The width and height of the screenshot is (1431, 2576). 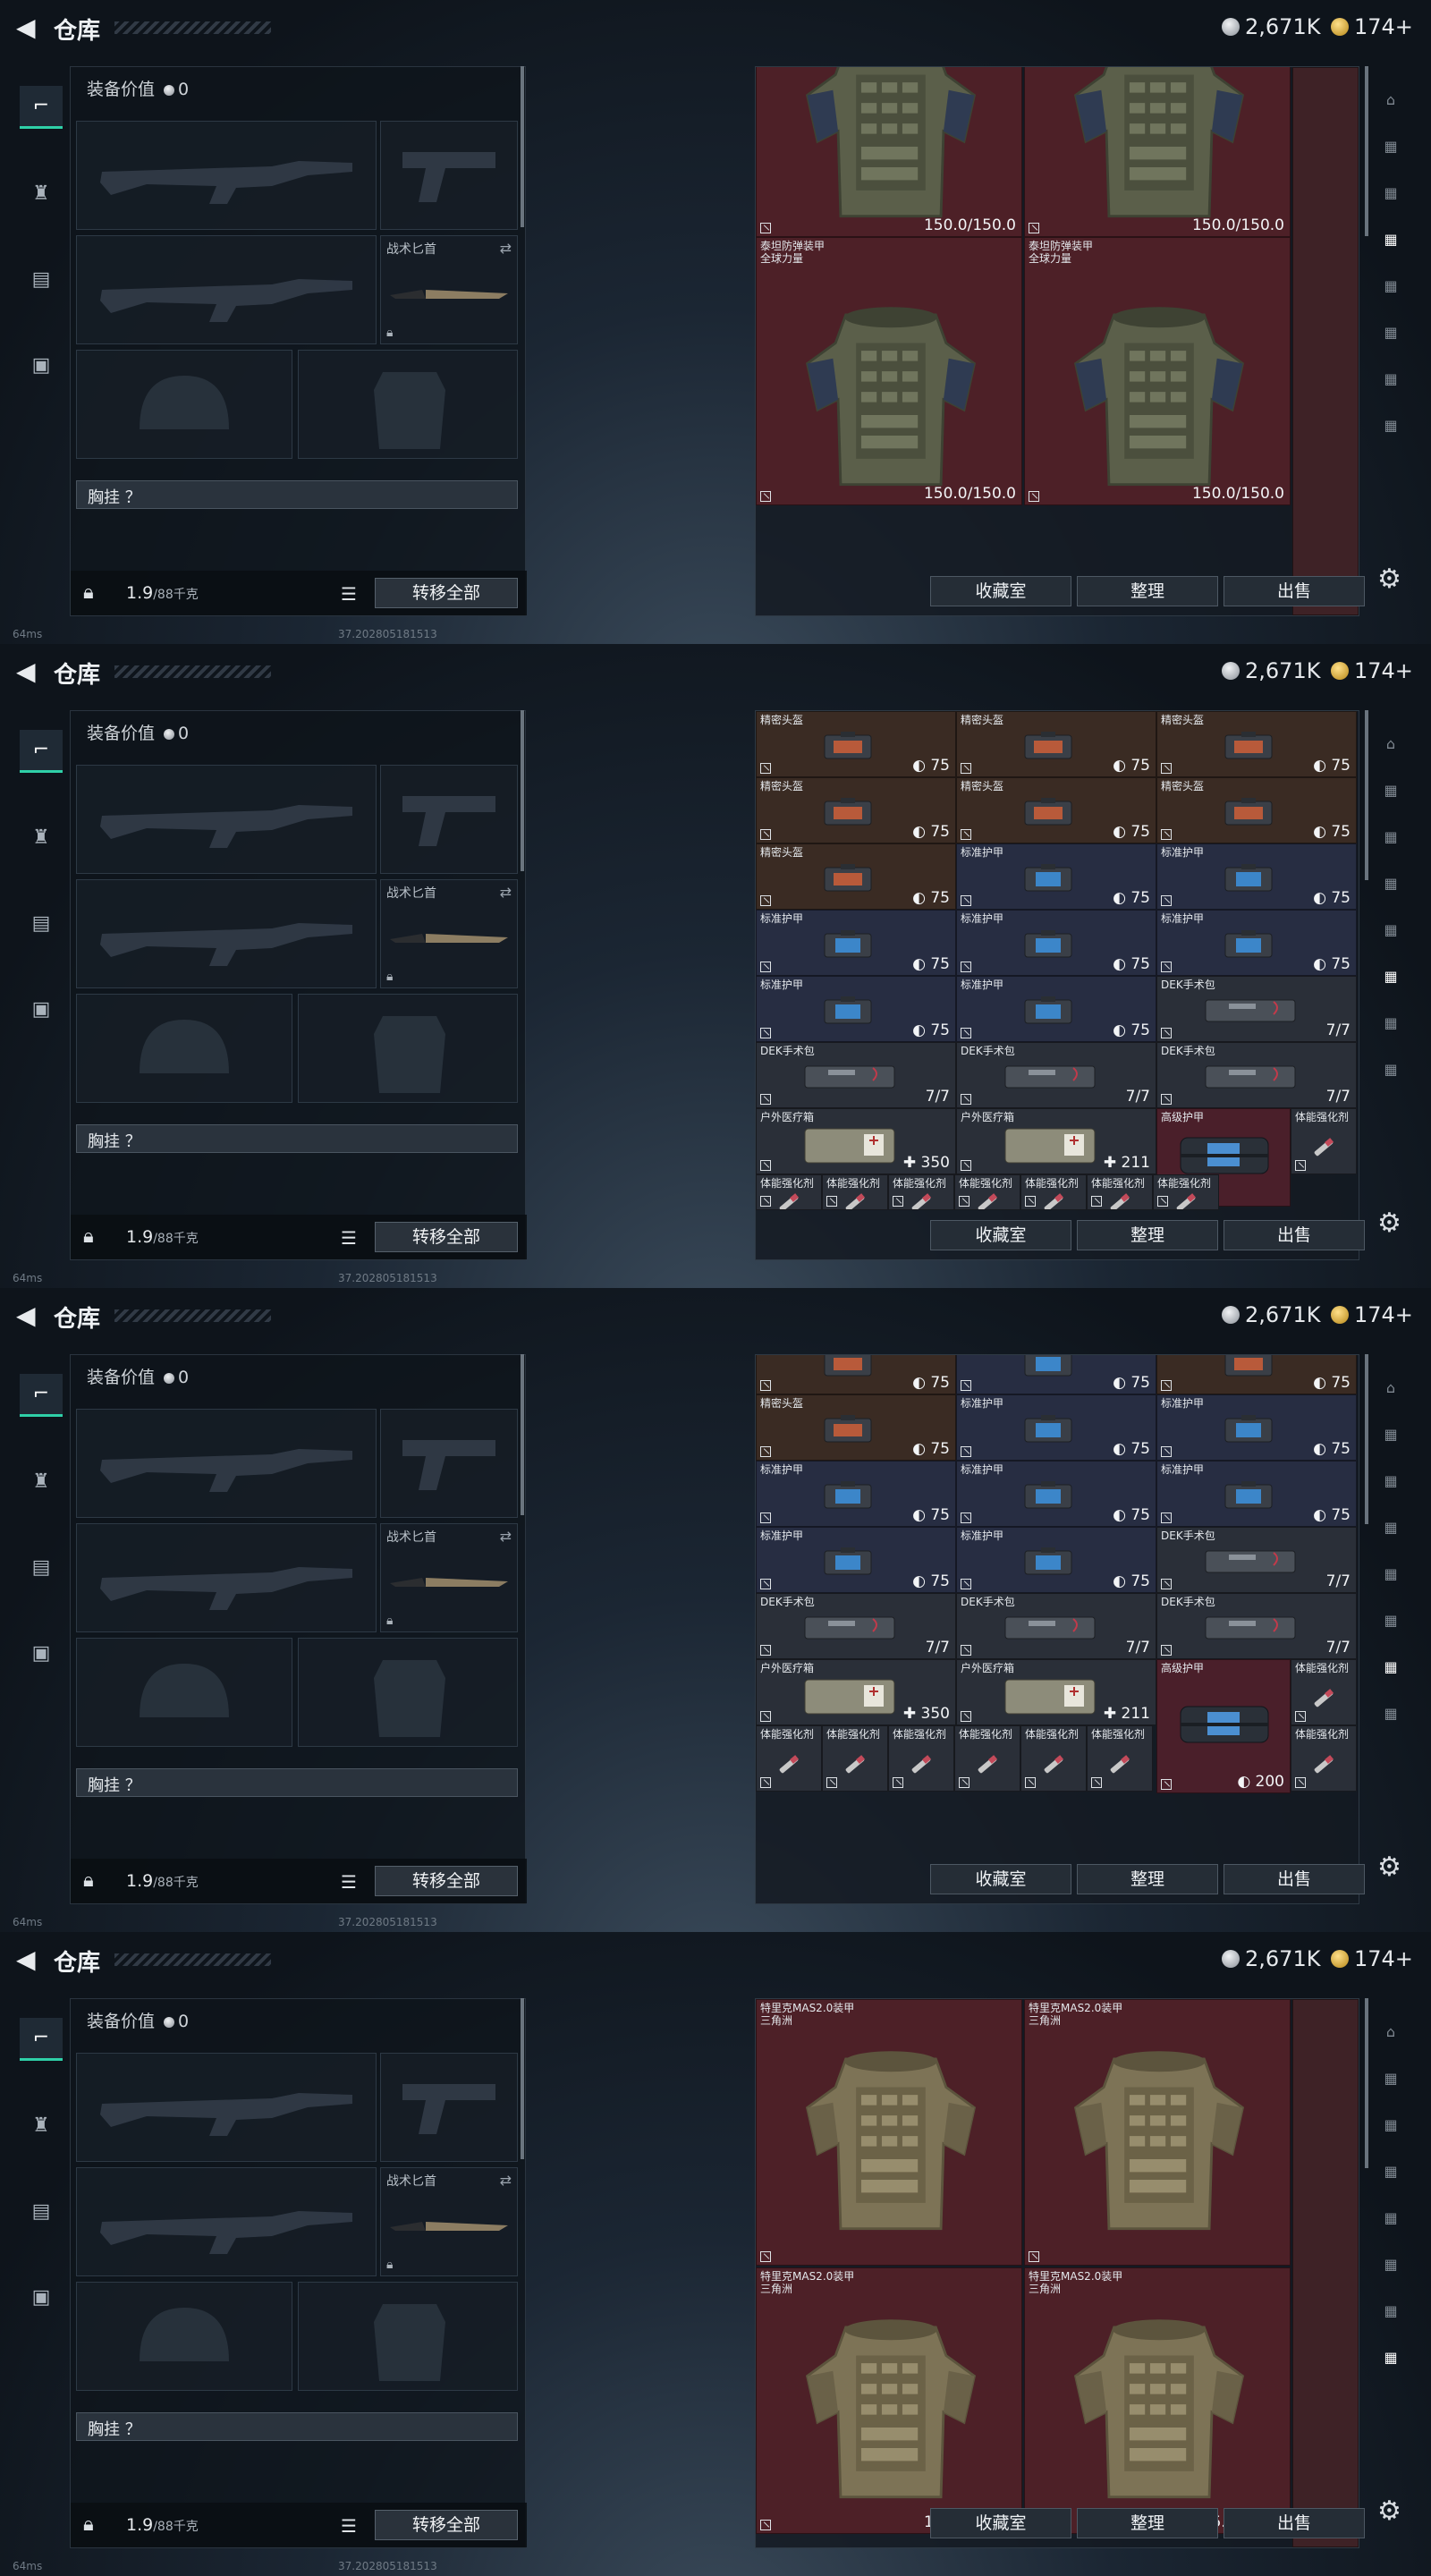 I want to click on item-cell: 户外医疗箱 ✚ 350, so click(x=856, y=1692).